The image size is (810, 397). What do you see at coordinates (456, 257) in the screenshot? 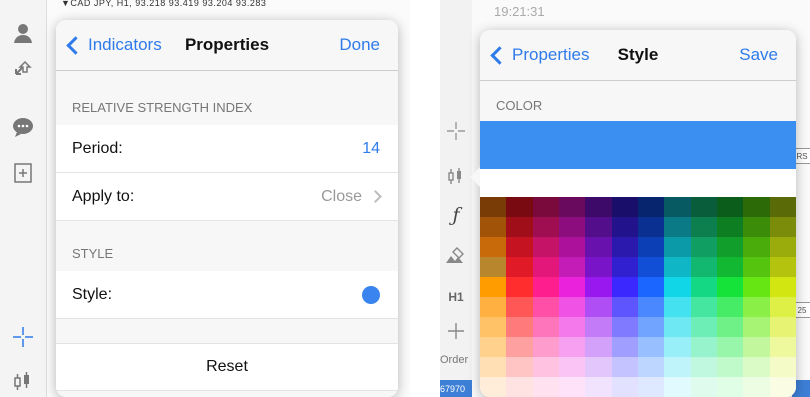
I see `objects-icon` at bounding box center [456, 257].